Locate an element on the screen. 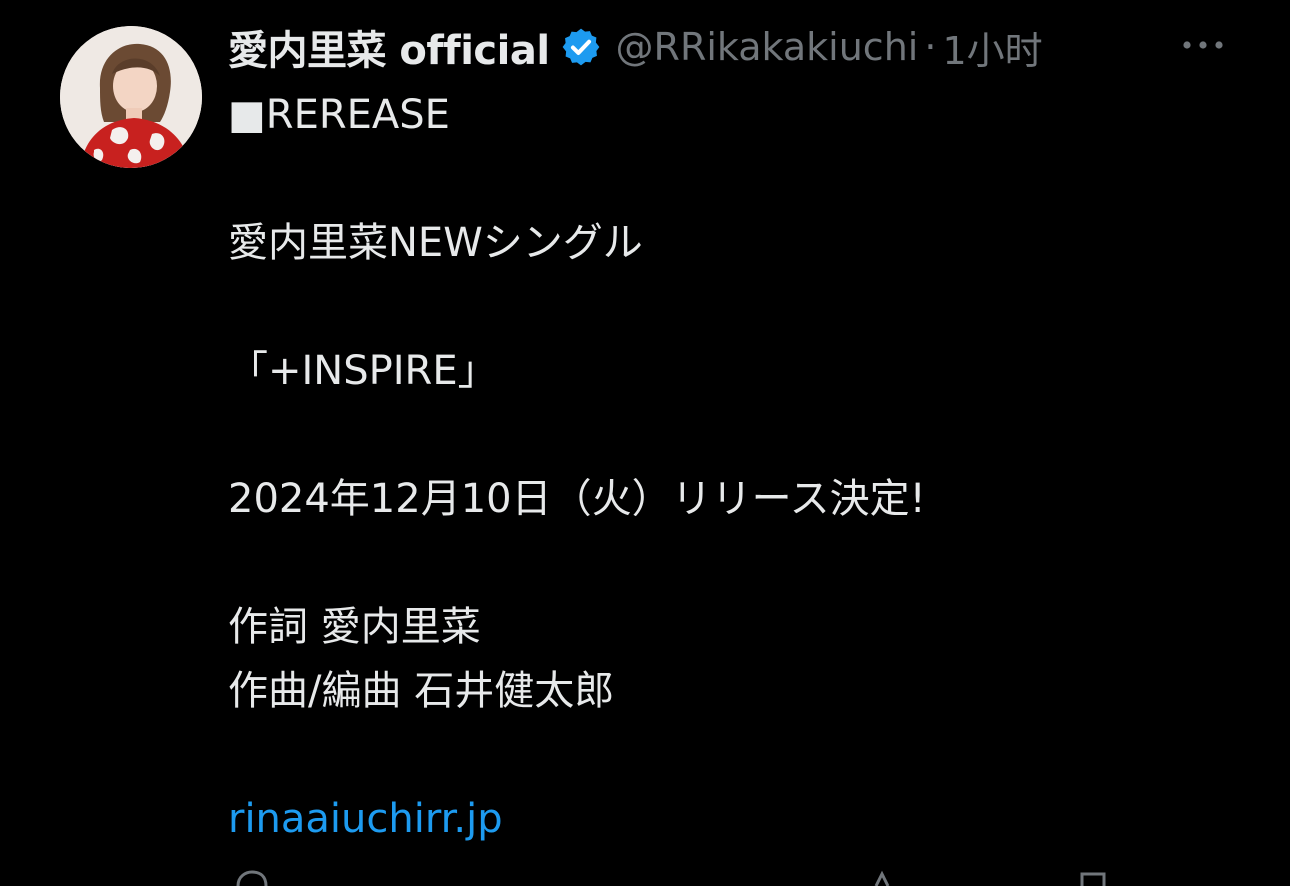 This screenshot has height=886, width=1290. tweet-actions is located at coordinates (728, 876).